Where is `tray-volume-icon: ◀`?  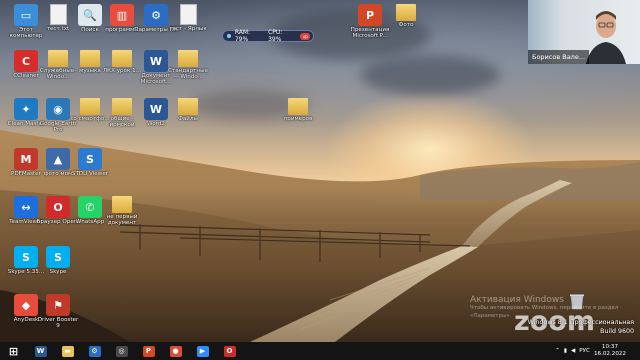
tray-volume-icon: ◀ is located at coordinates (573, 351).